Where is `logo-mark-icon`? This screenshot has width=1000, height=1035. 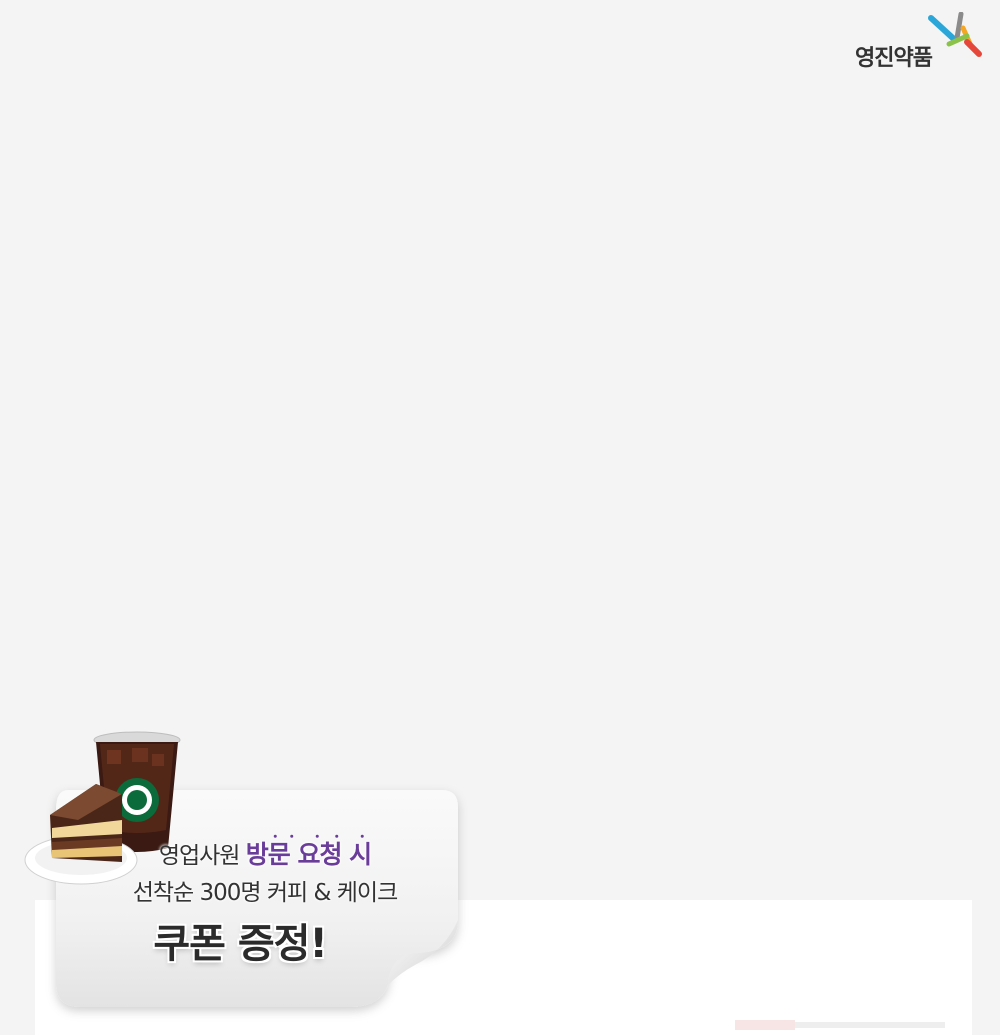
logo-mark-icon is located at coordinates (955, 34).